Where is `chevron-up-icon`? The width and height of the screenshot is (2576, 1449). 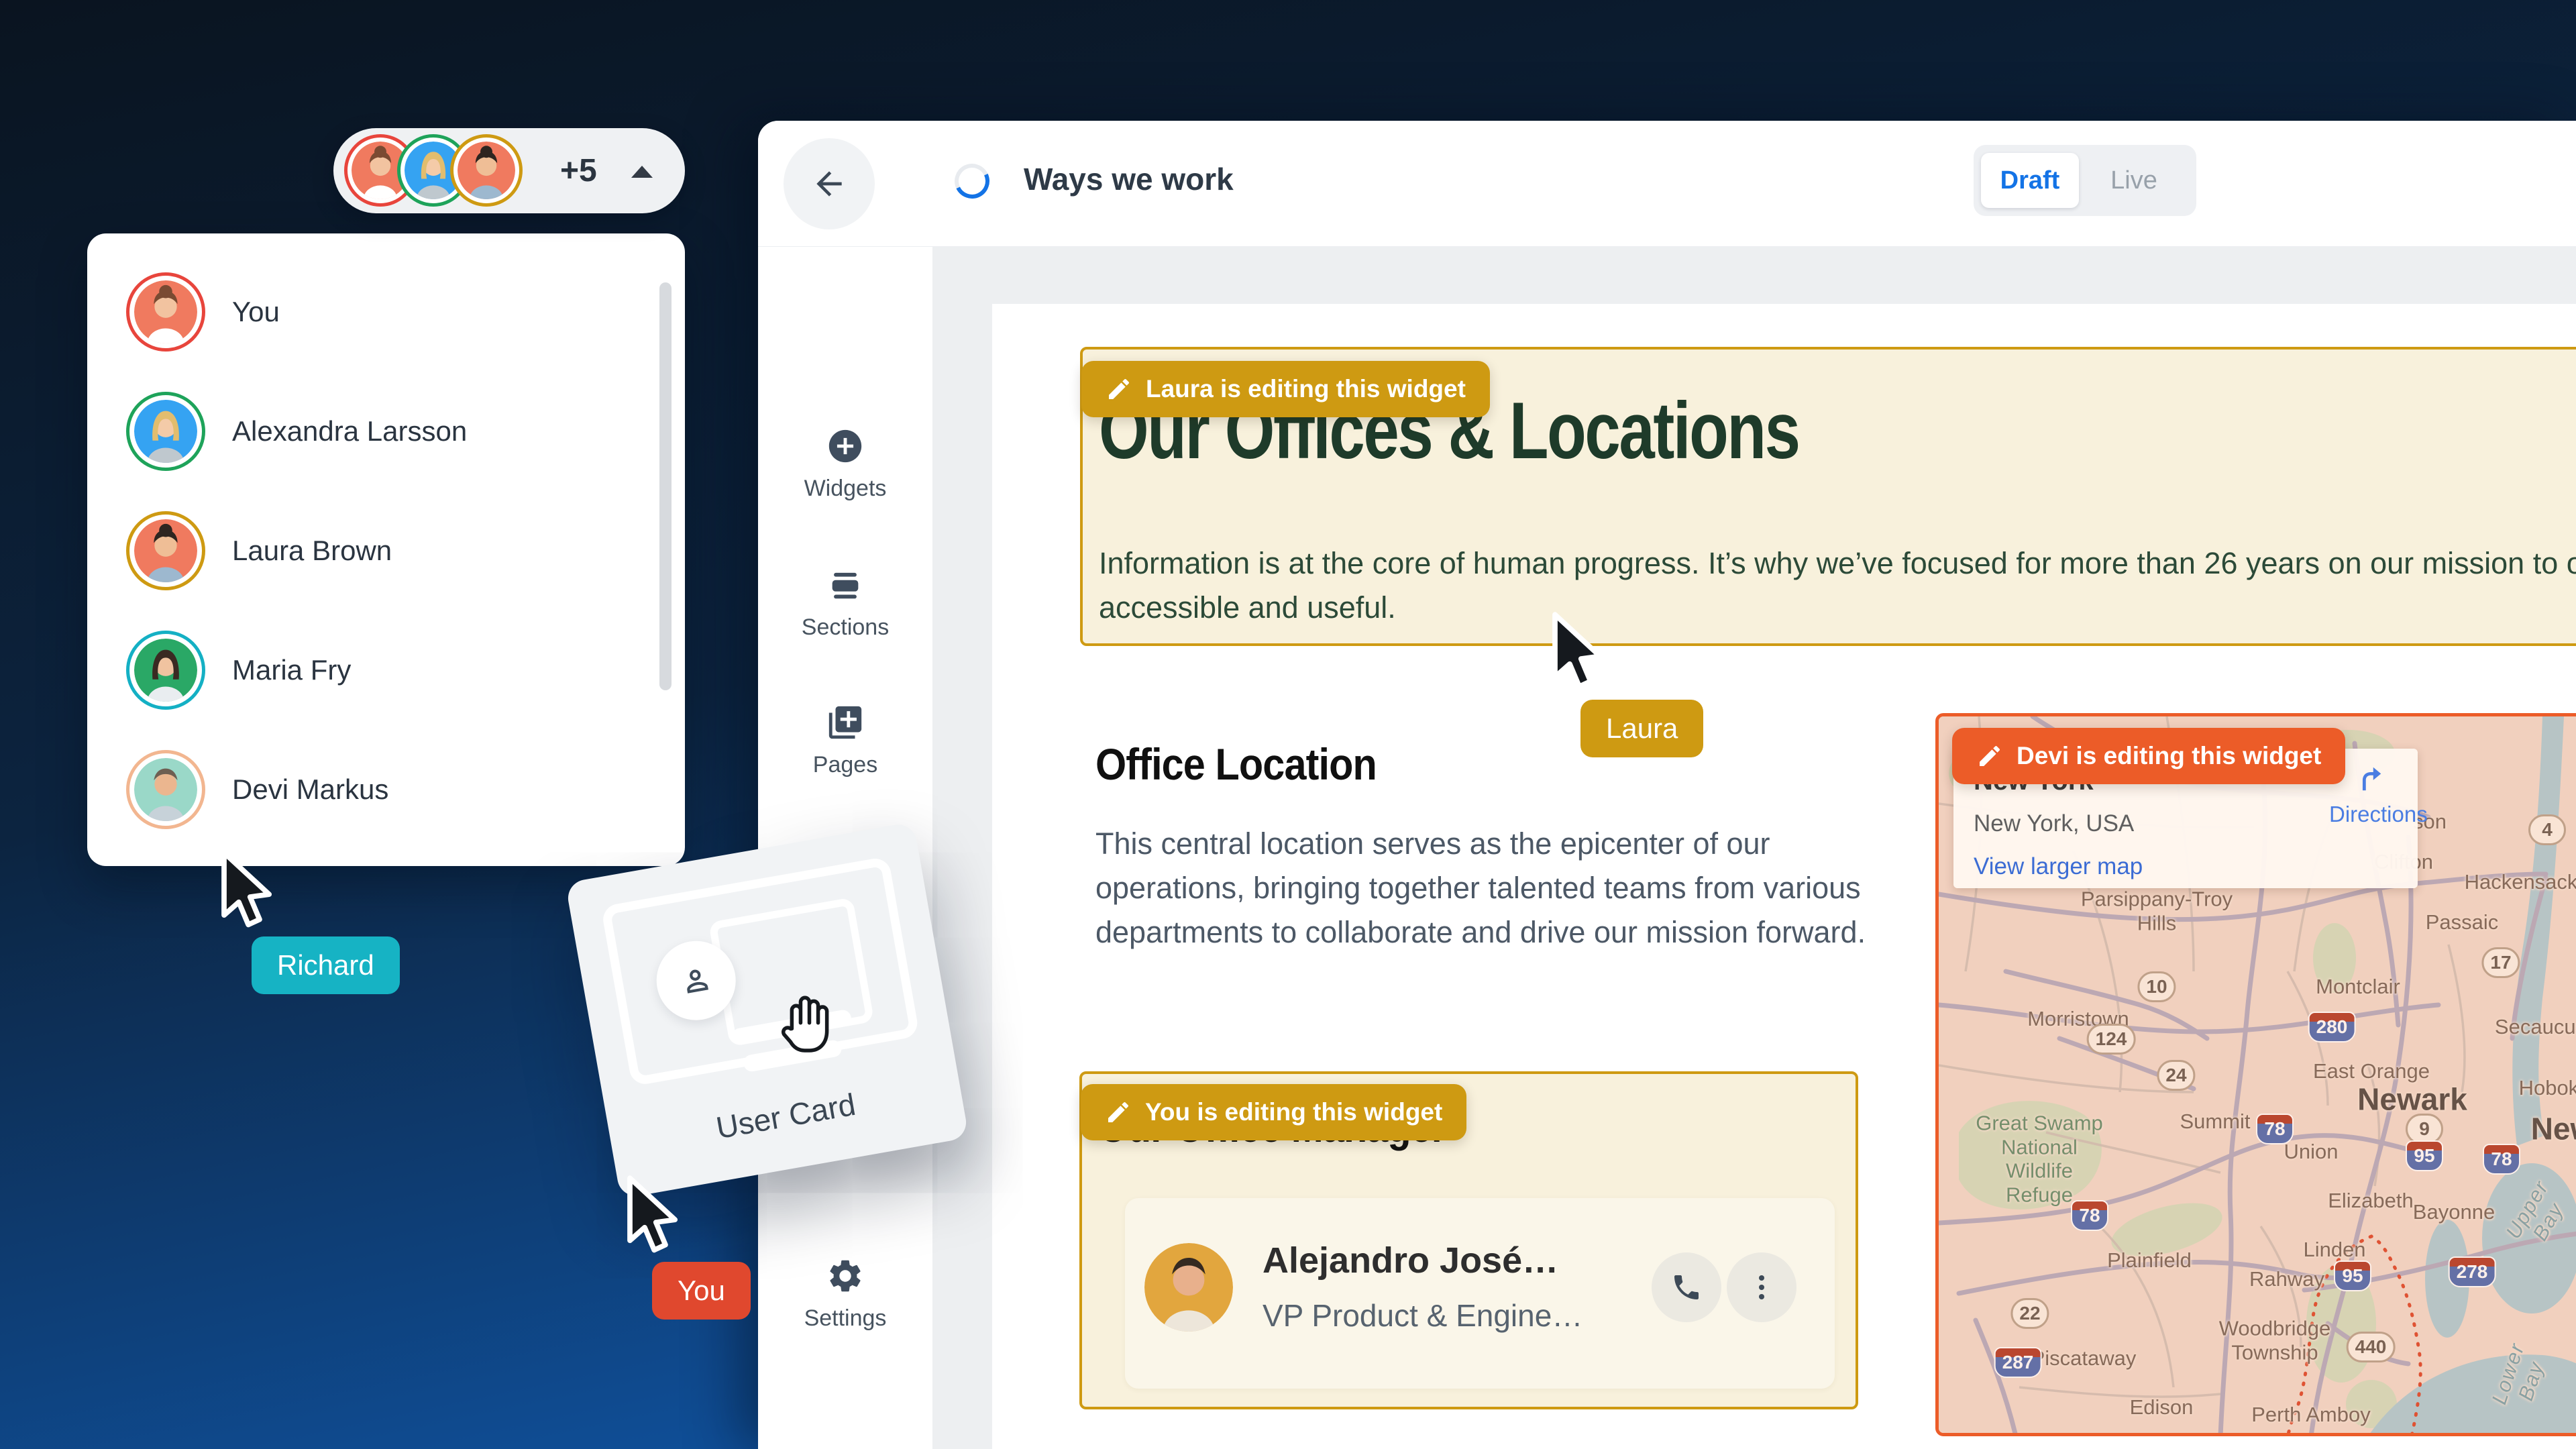
chevron-up-icon is located at coordinates (642, 172).